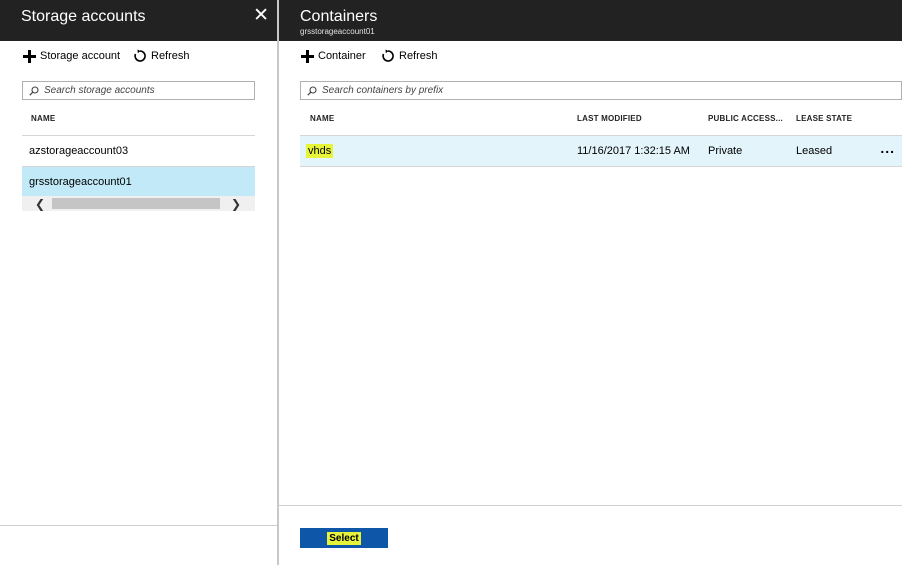  I want to click on containers-subtitle: grsstorageaccount01, so click(337, 31).